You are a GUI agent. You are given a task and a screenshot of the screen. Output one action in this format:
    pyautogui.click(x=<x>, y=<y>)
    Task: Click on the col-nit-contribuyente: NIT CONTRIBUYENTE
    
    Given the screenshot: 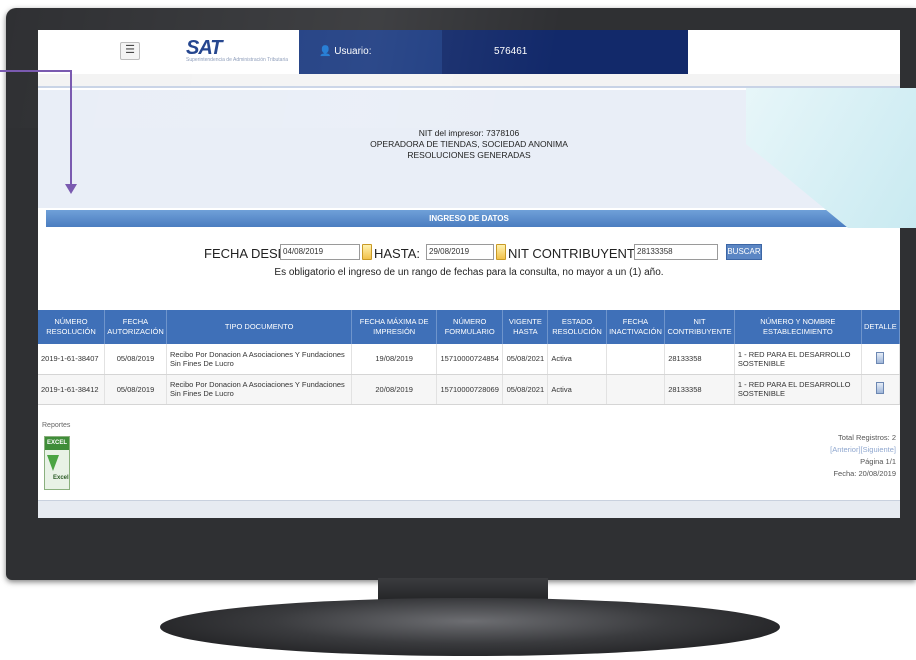 What is the action you would take?
    pyautogui.click(x=699, y=327)
    